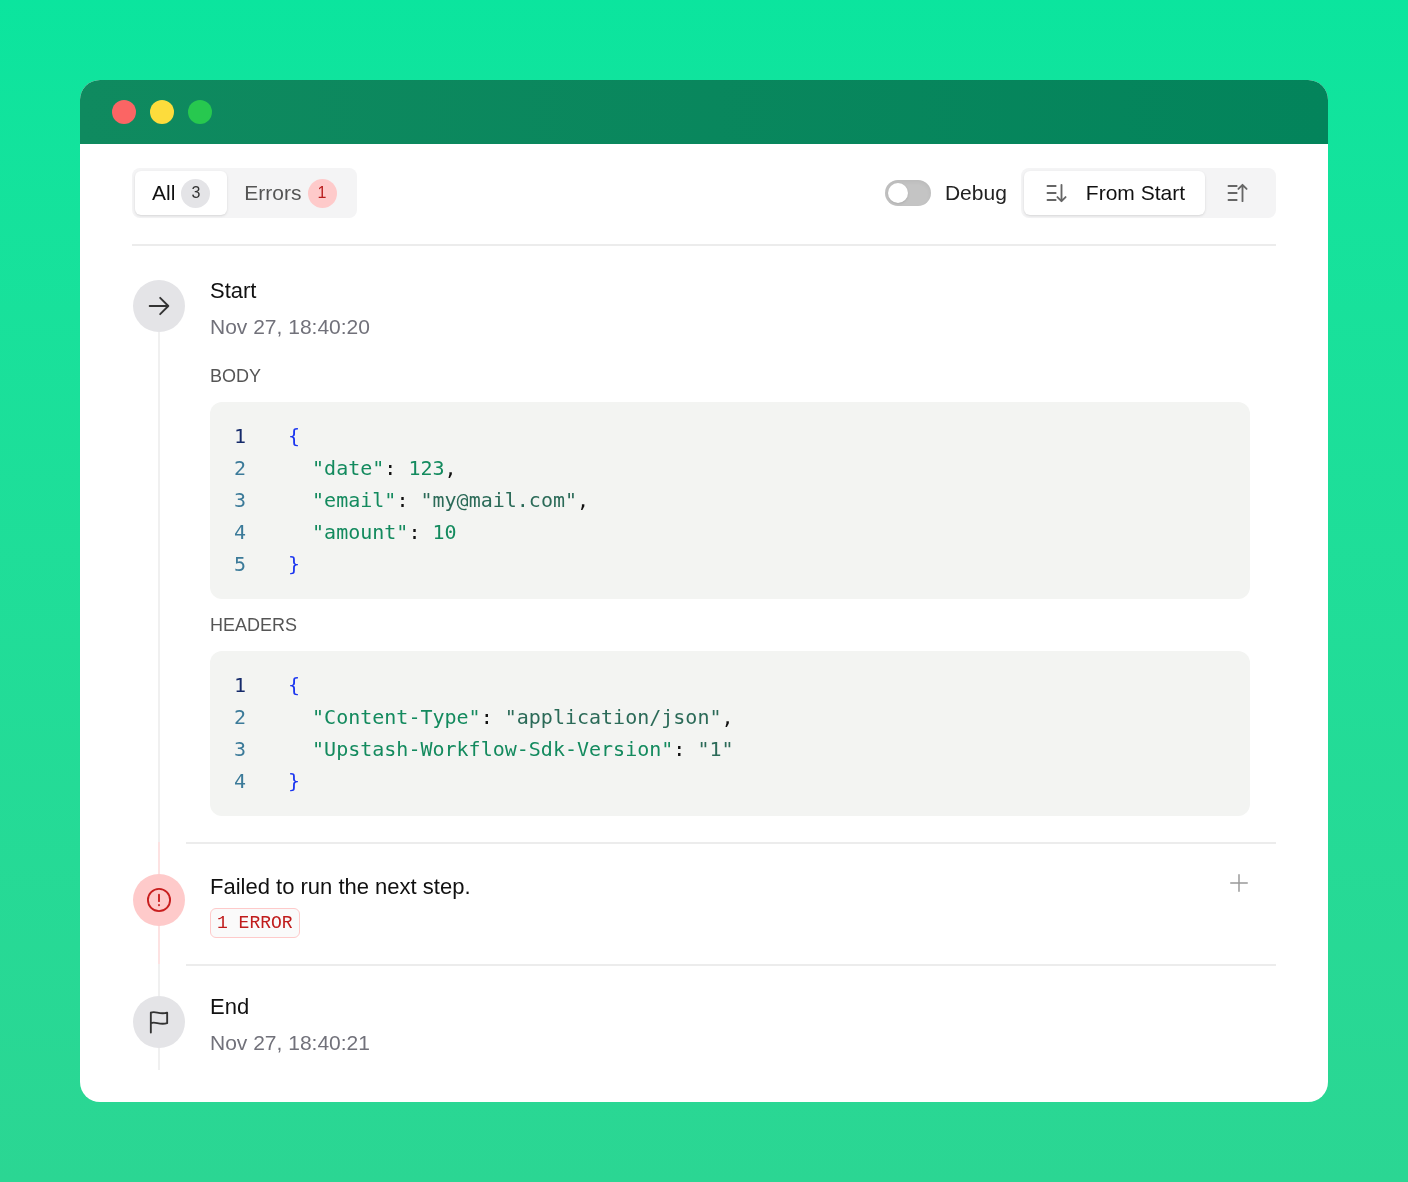 This screenshot has height=1182, width=1408. I want to click on sort-option: From Start, so click(1114, 193).